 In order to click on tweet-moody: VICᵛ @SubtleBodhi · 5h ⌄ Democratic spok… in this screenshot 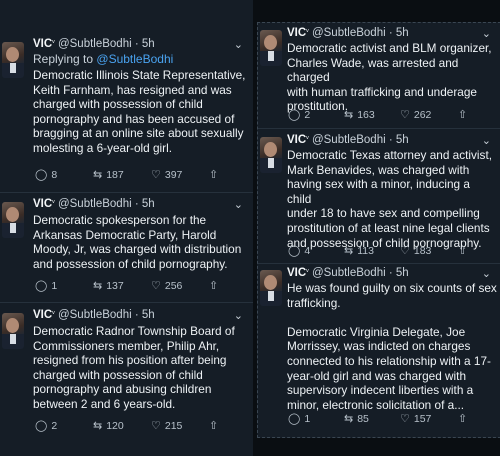, I will do `click(126, 248)`.